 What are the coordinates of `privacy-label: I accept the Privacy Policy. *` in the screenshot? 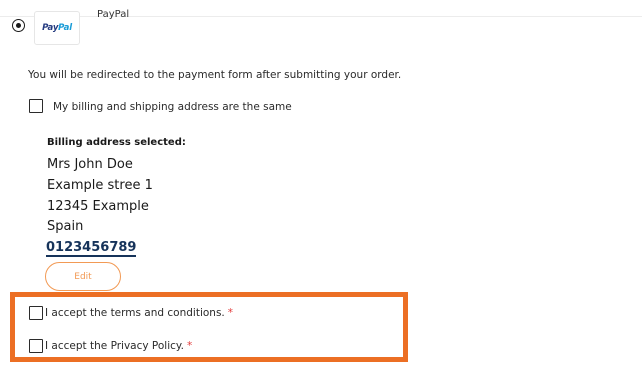 It's located at (118, 346).